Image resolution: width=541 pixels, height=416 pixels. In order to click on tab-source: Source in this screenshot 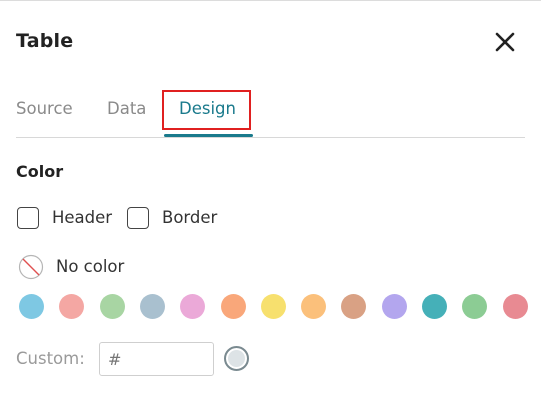, I will do `click(44, 108)`.